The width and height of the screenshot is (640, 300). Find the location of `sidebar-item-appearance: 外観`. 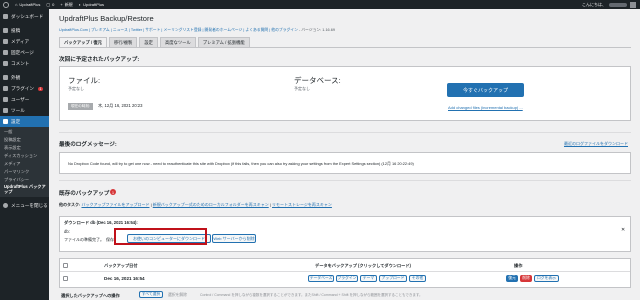

sidebar-item-appearance: 外観 is located at coordinates (24, 77).